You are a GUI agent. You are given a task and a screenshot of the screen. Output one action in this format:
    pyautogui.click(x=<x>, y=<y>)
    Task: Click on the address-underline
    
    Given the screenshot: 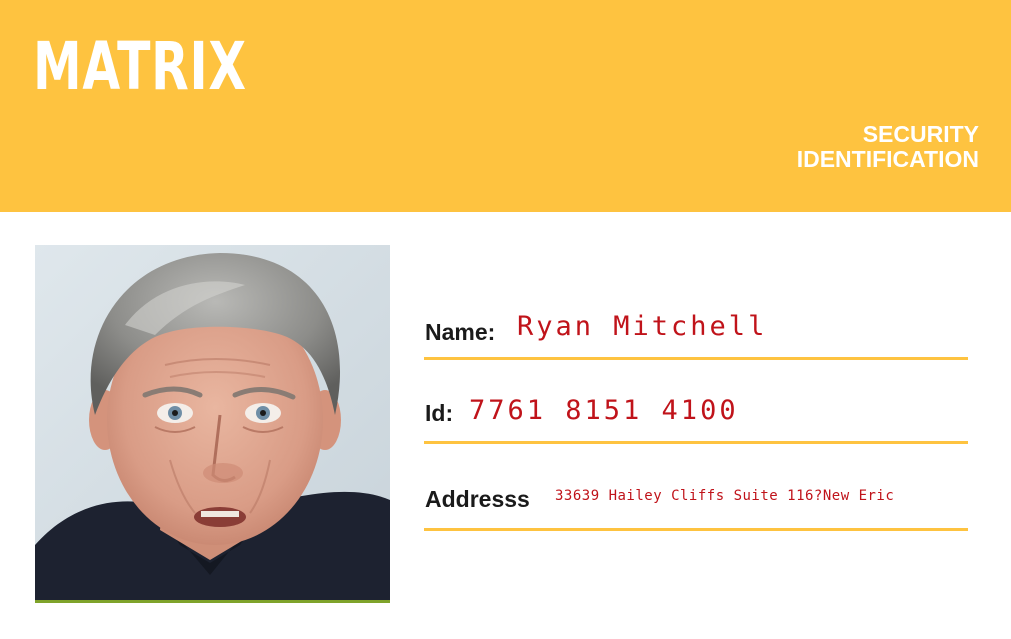 What is the action you would take?
    pyautogui.click(x=696, y=529)
    